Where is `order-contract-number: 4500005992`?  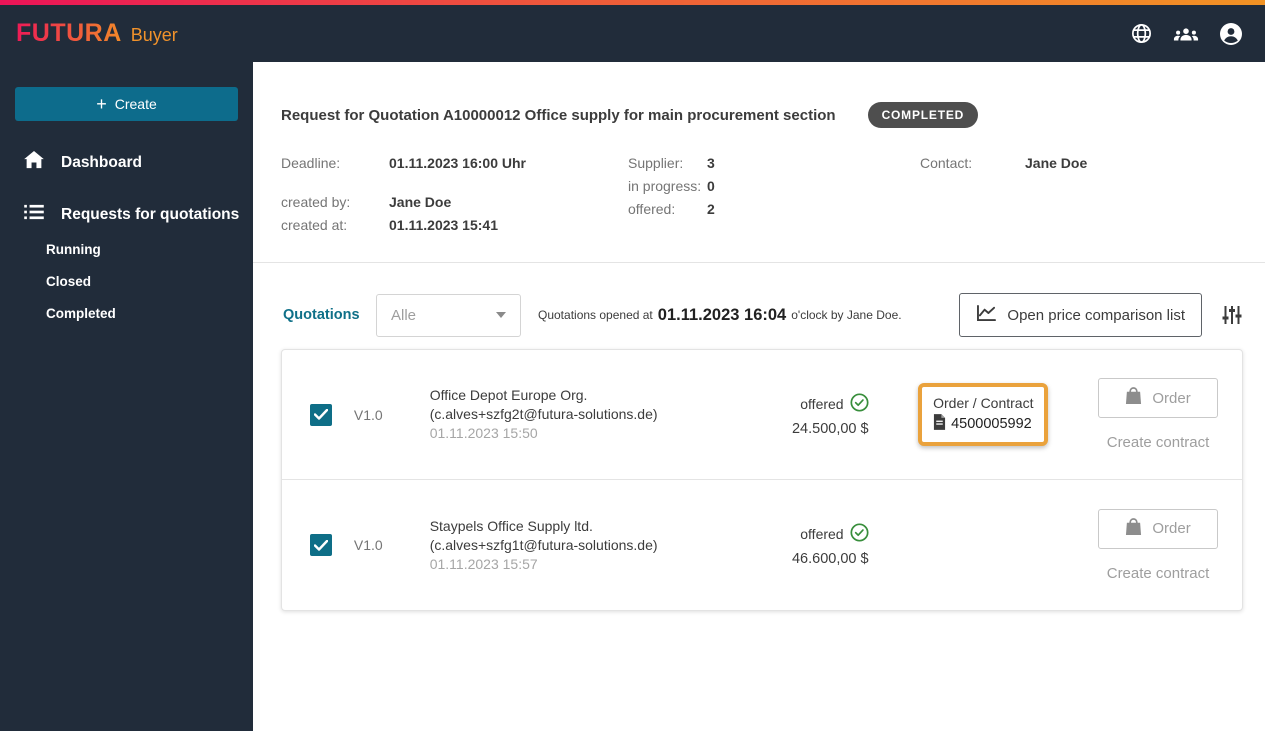 order-contract-number: 4500005992 is located at coordinates (991, 424).